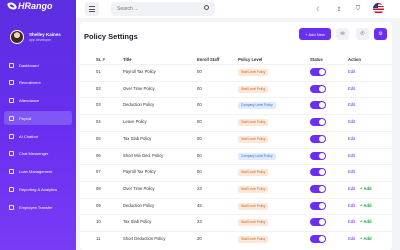 This screenshot has height=250, width=400. What do you see at coordinates (29, 101) in the screenshot?
I see `sidebar-item-label: Attendance` at bounding box center [29, 101].